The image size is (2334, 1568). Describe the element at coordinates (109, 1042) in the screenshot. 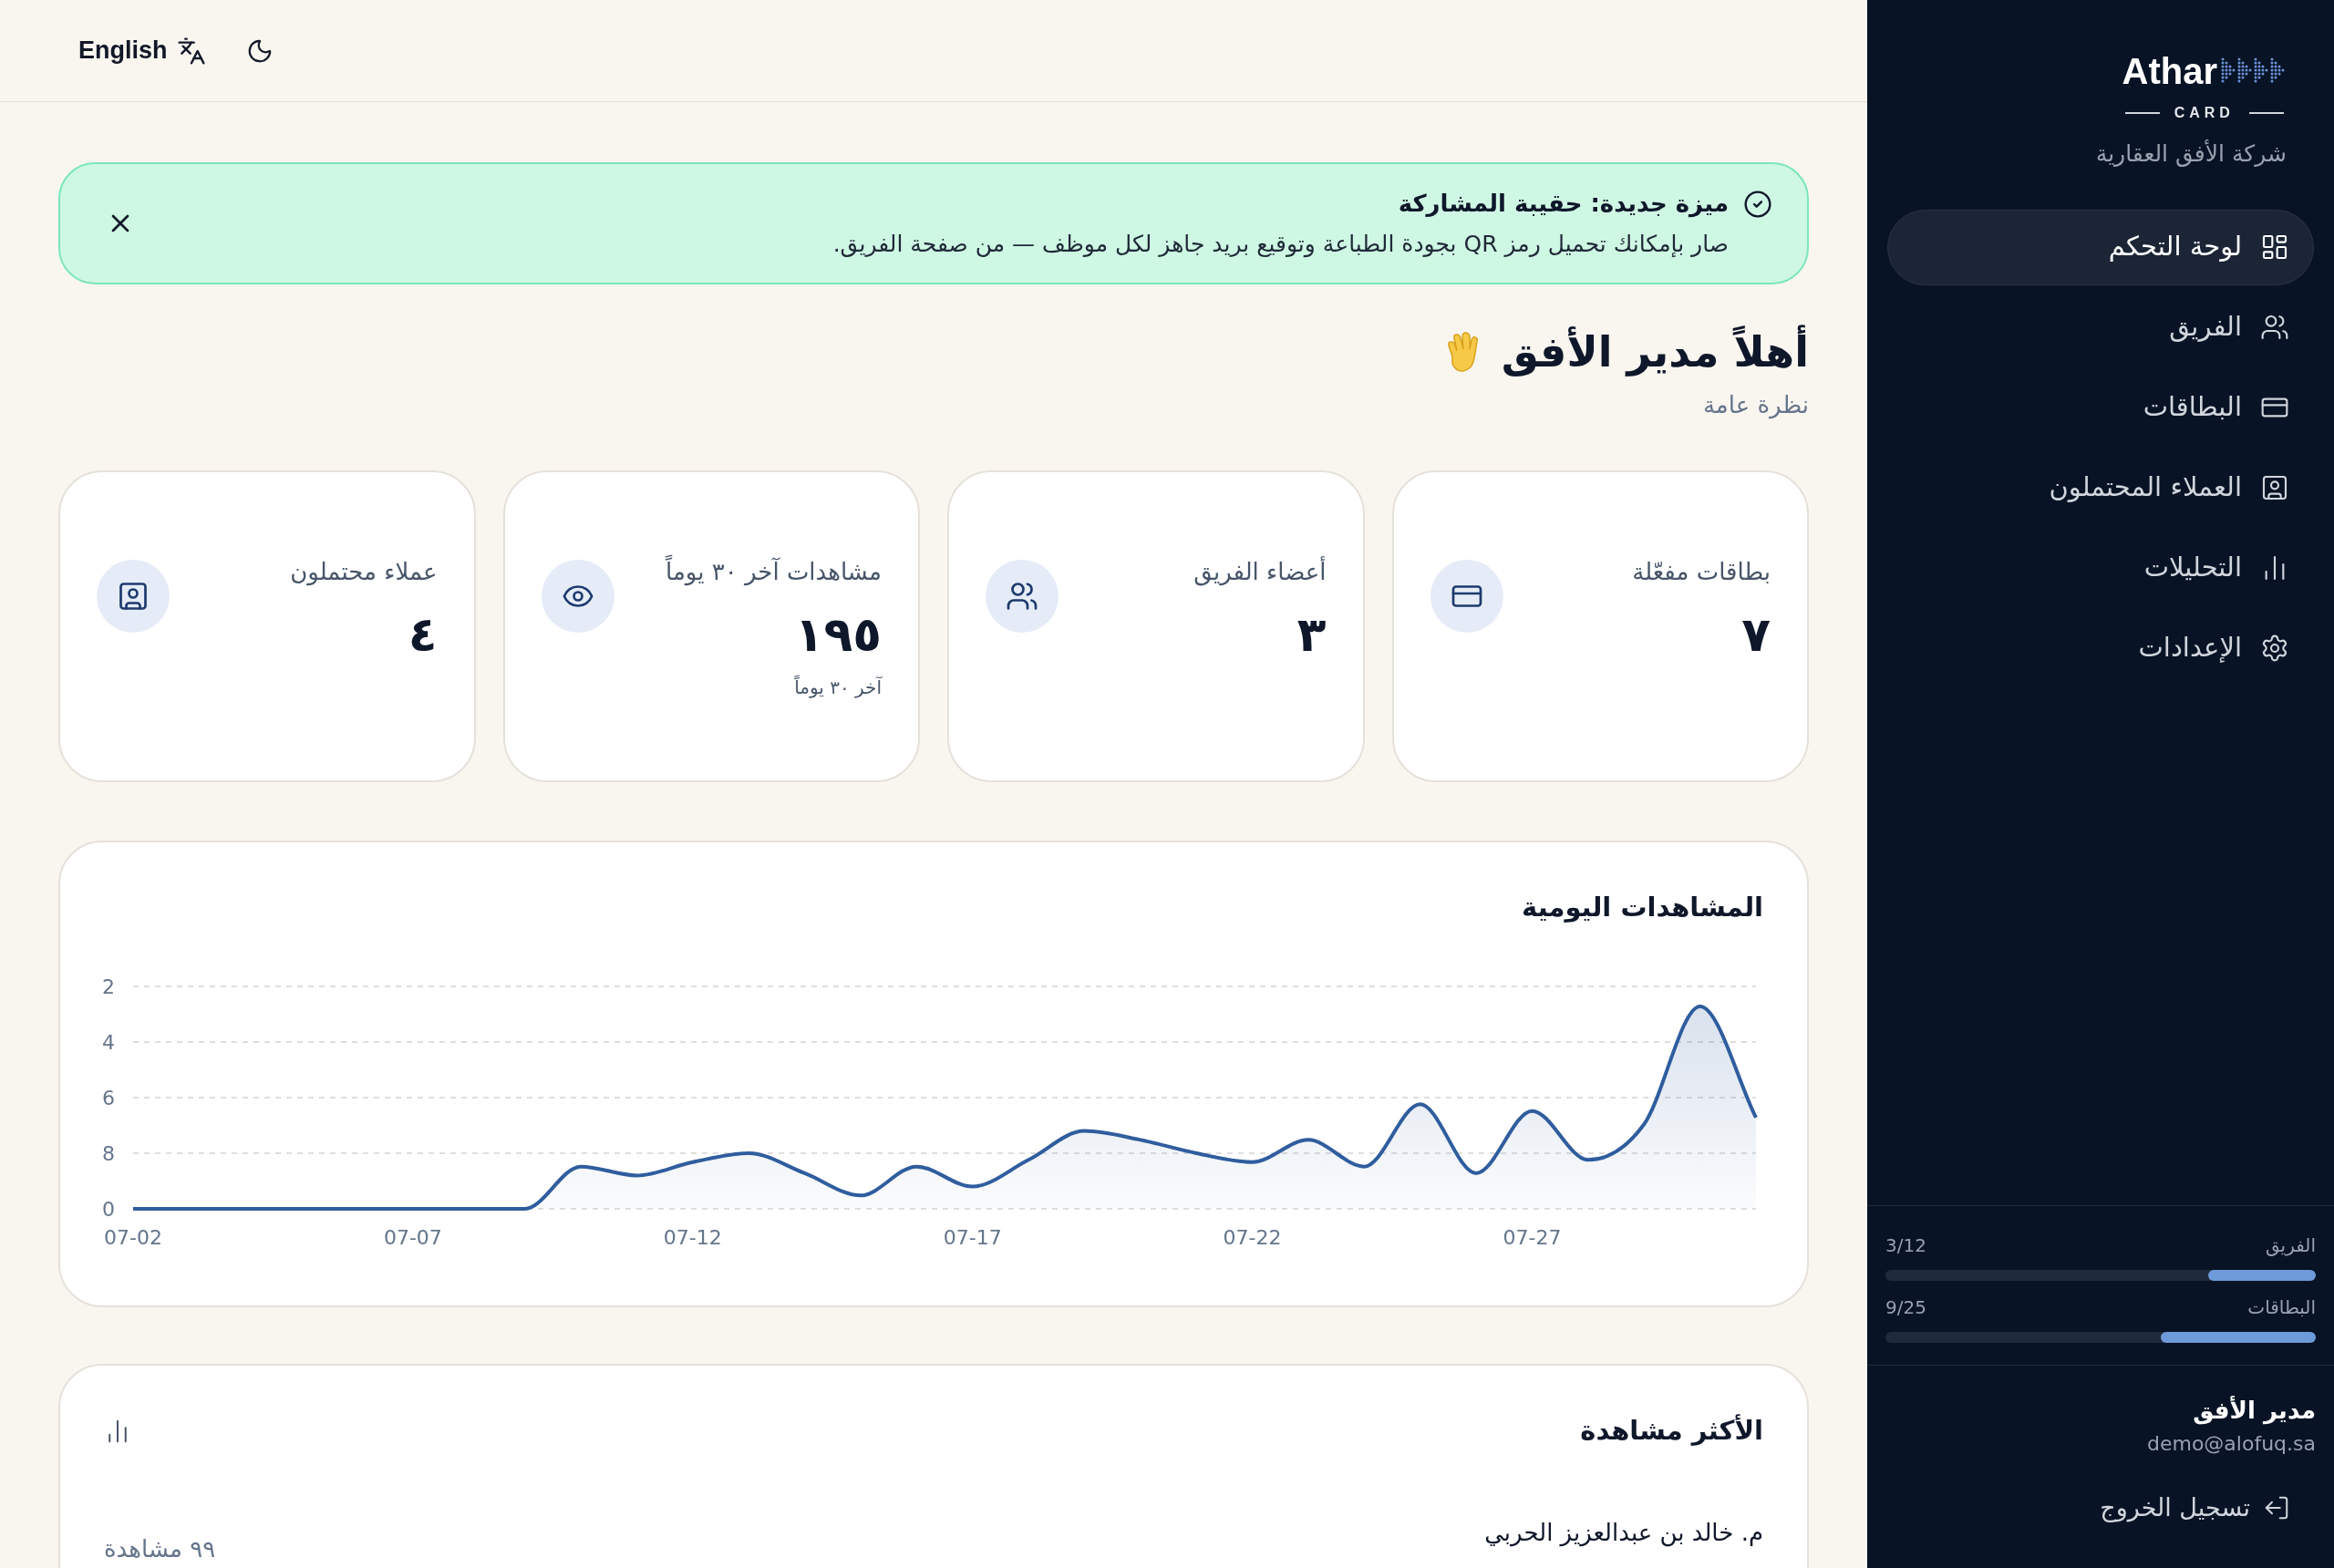

I see `axis-label: 4` at that location.